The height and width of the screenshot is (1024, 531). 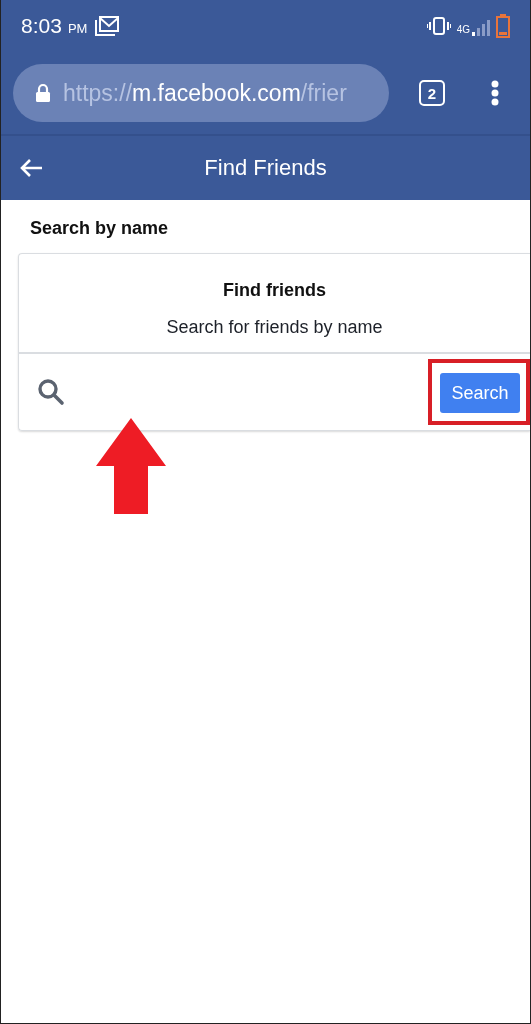 What do you see at coordinates (43, 93) in the screenshot?
I see `lock-icon` at bounding box center [43, 93].